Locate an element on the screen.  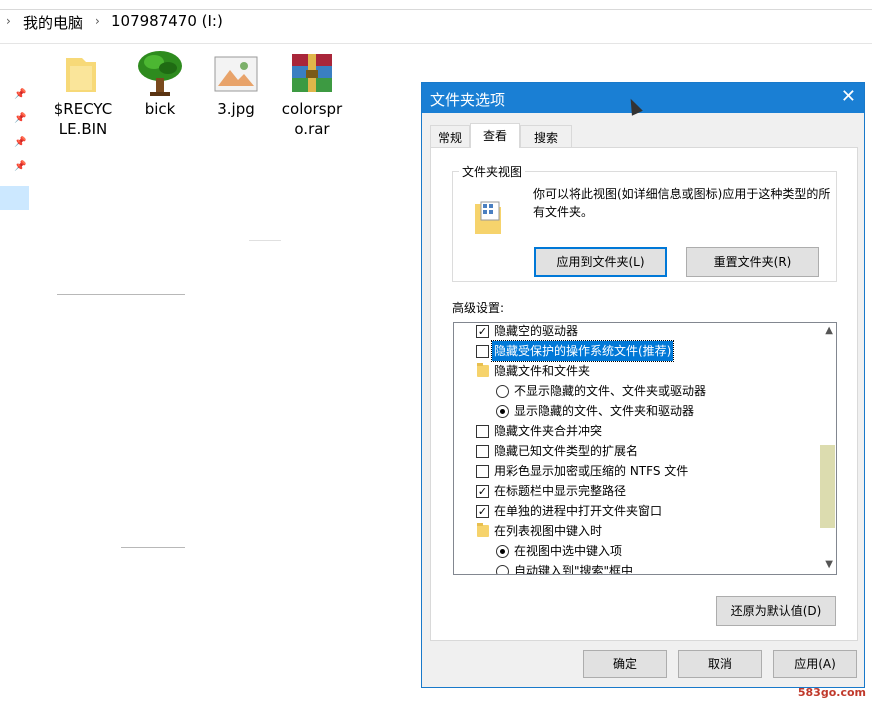
list-item: 显示隐藏的文件、文件夹和驱动器 is located at coordinates (637, 411).